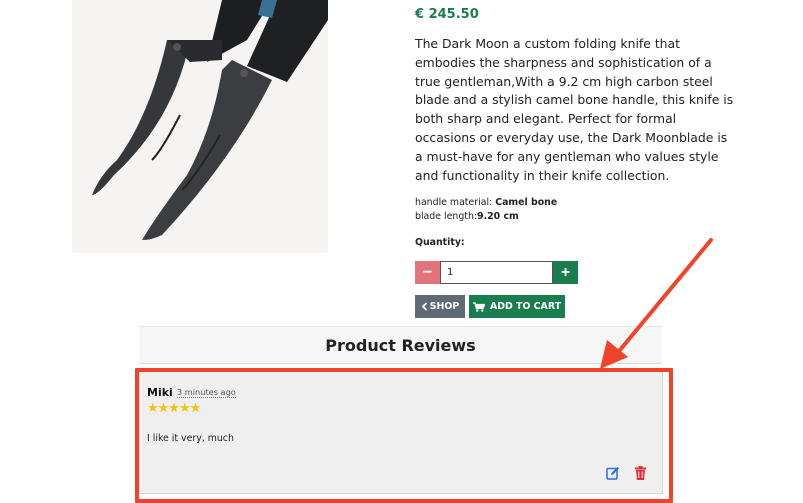  What do you see at coordinates (427, 272) in the screenshot?
I see `quantity-decrease-button: −` at bounding box center [427, 272].